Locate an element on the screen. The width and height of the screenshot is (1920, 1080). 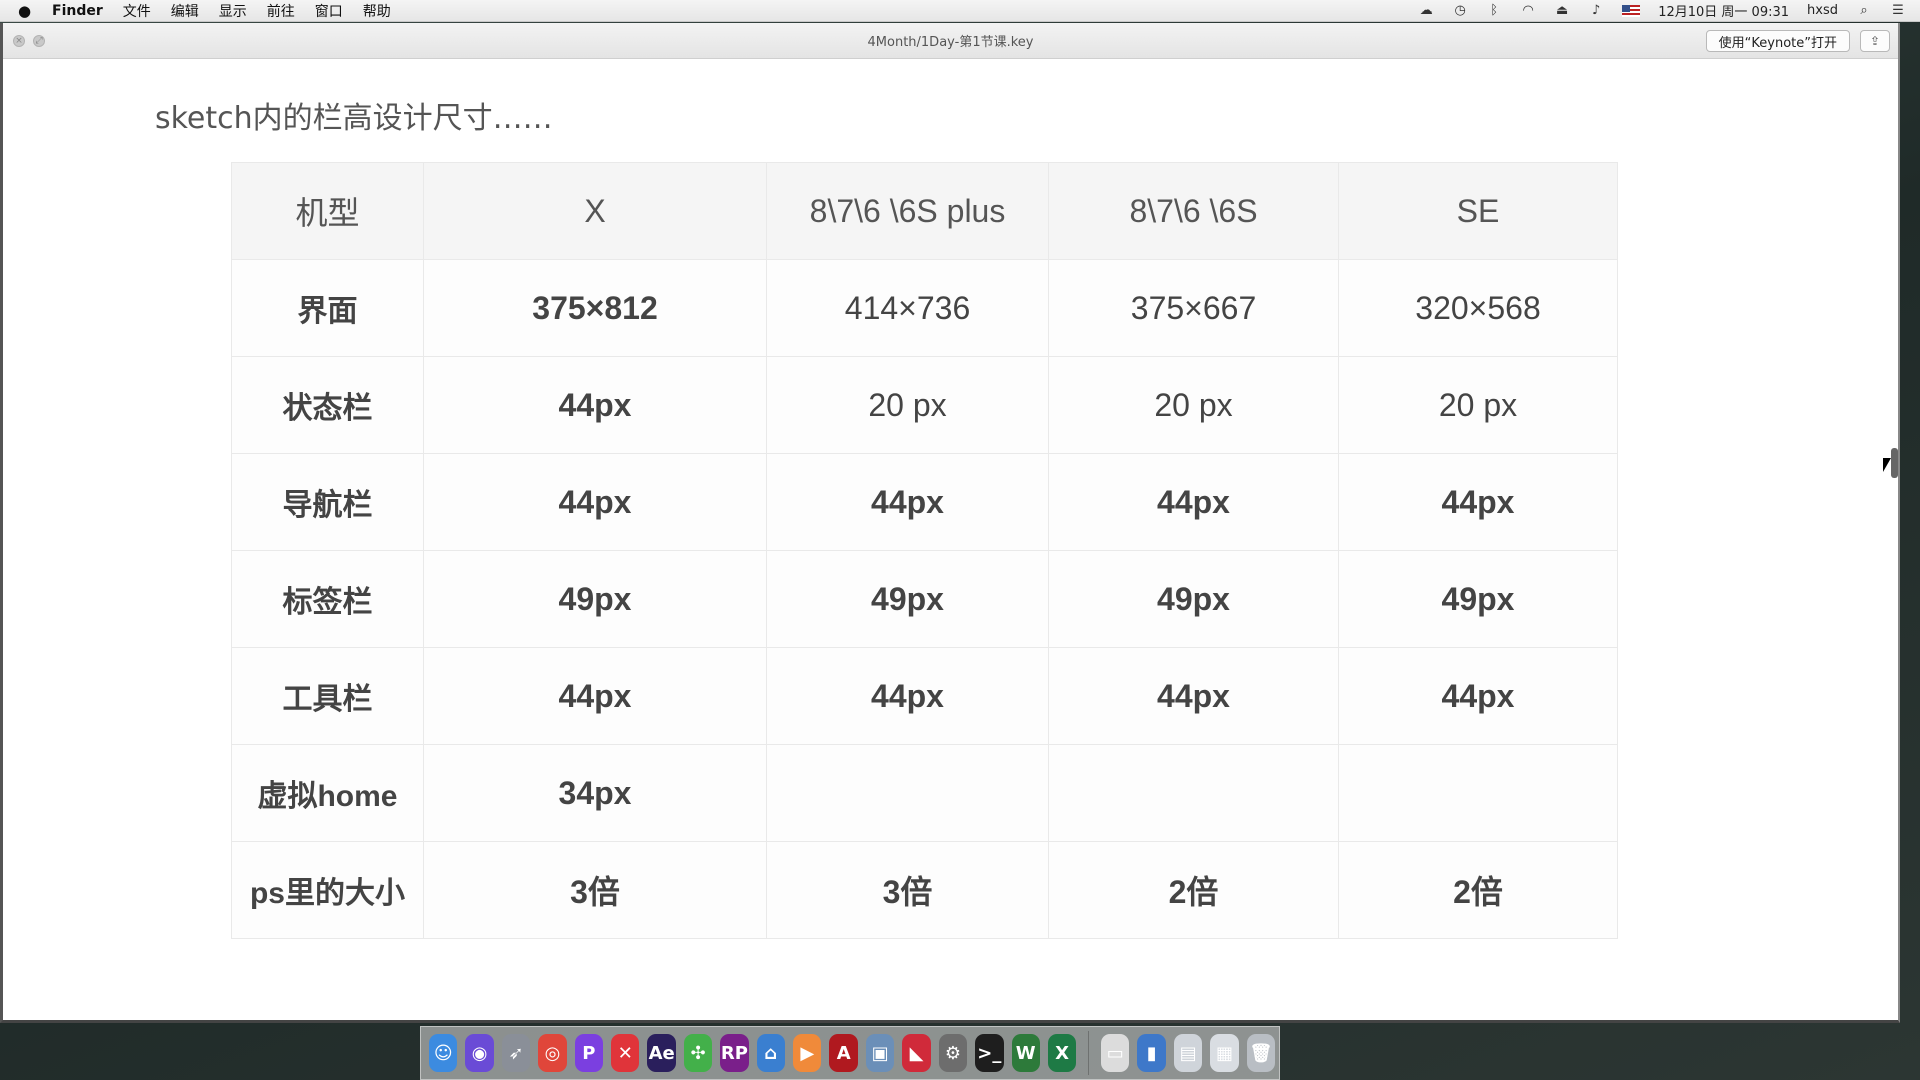
table-cell: 320×568 is located at coordinates (1478, 308).